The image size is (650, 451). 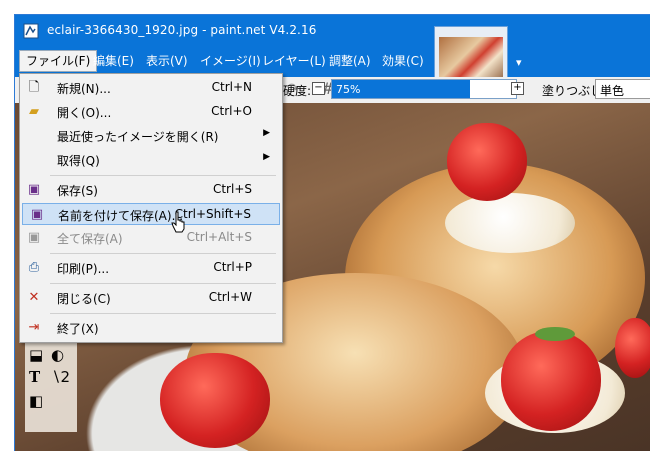 What do you see at coordinates (151, 136) in the screenshot?
I see `menu-item-recent: 最近使ったイメージを開く(R) ▶` at bounding box center [151, 136].